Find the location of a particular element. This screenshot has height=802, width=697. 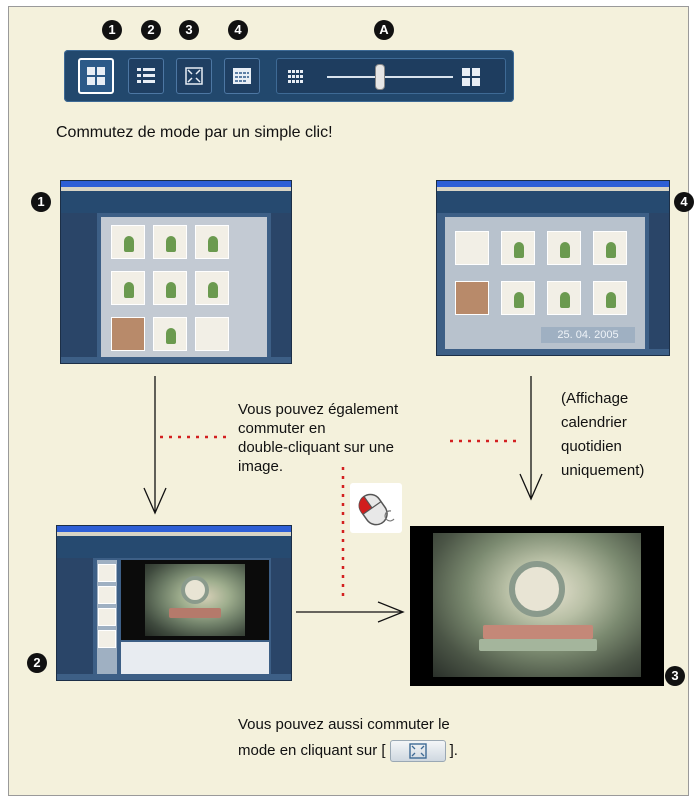

list-mode-button is located at coordinates (146, 76).